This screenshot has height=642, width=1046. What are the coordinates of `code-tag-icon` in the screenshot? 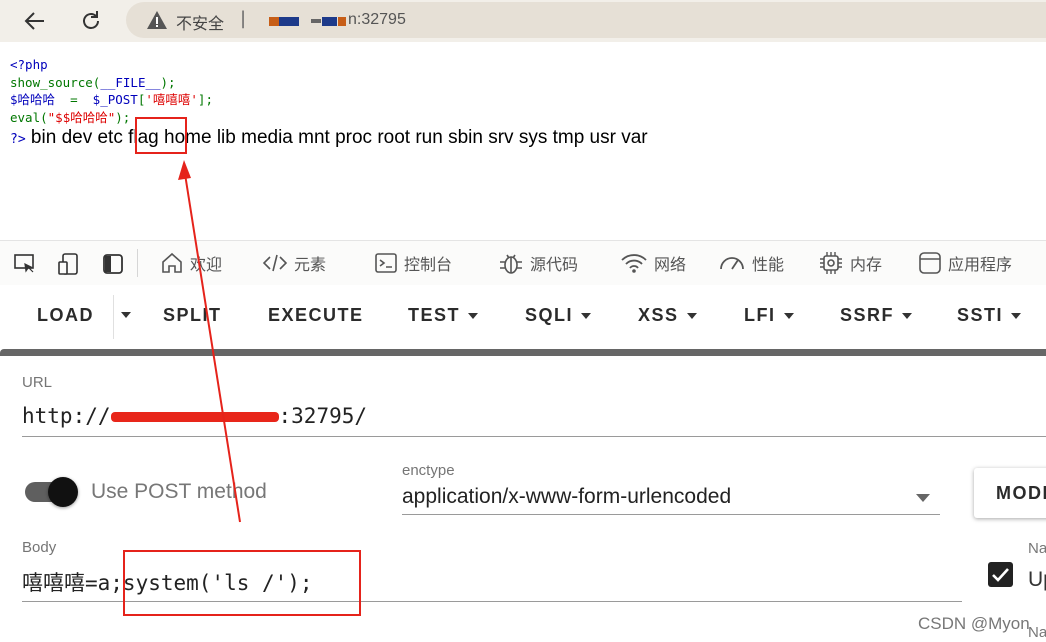 It's located at (275, 263).